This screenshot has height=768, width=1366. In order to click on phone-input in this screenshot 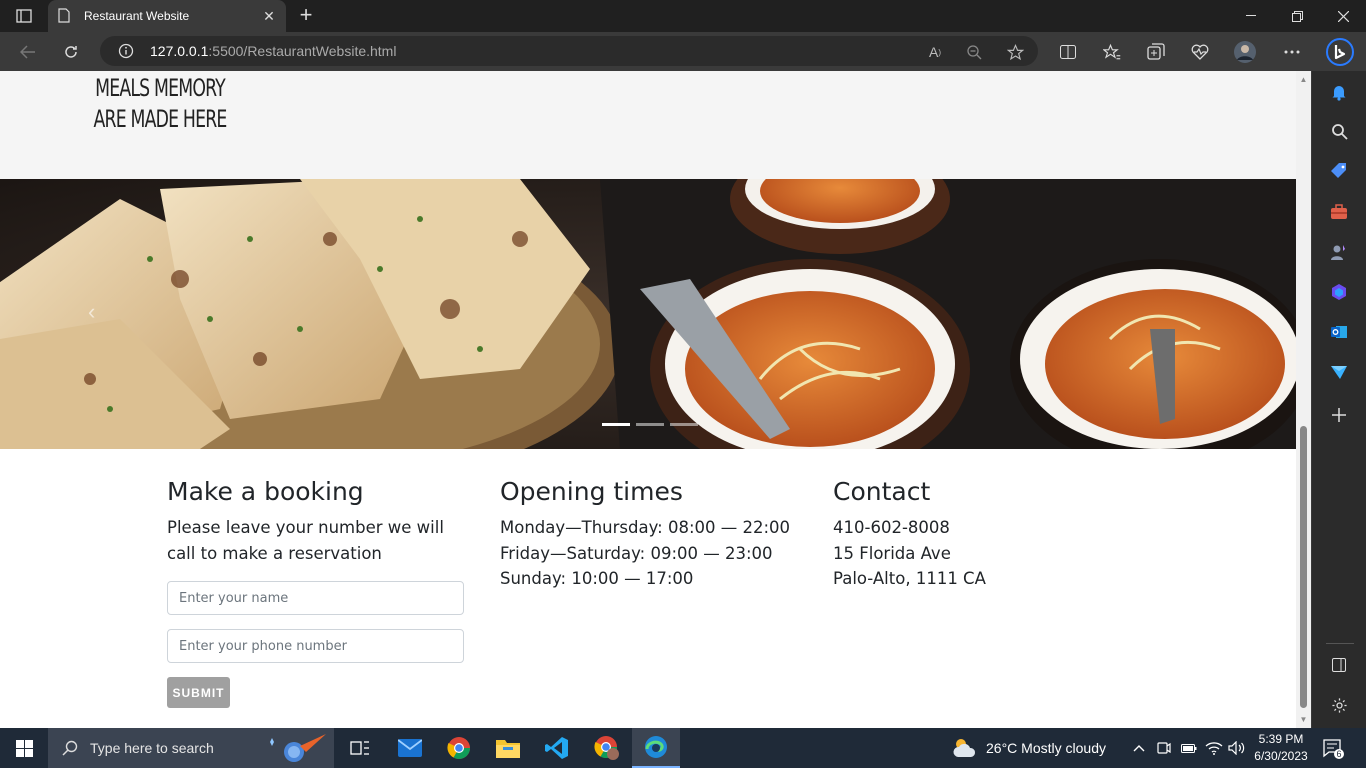, I will do `click(315, 646)`.